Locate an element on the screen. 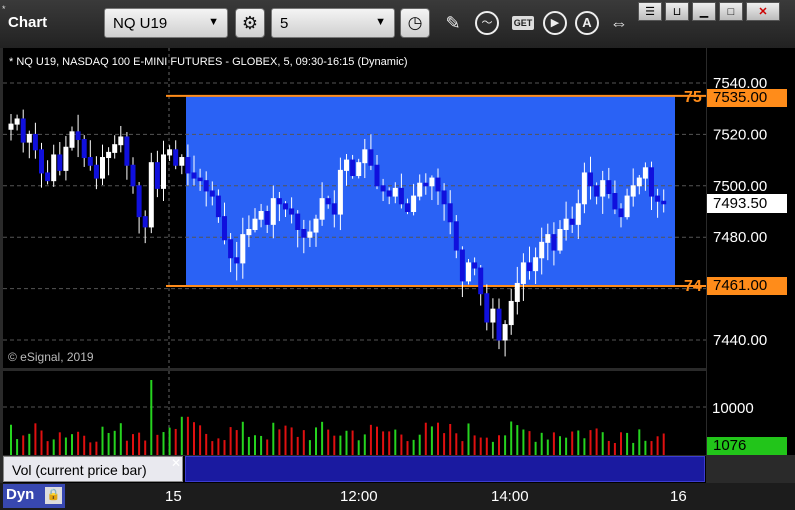 Image resolution: width=795 pixels, height=510 pixels. volume-tick-label: 10000 is located at coordinates (733, 408).